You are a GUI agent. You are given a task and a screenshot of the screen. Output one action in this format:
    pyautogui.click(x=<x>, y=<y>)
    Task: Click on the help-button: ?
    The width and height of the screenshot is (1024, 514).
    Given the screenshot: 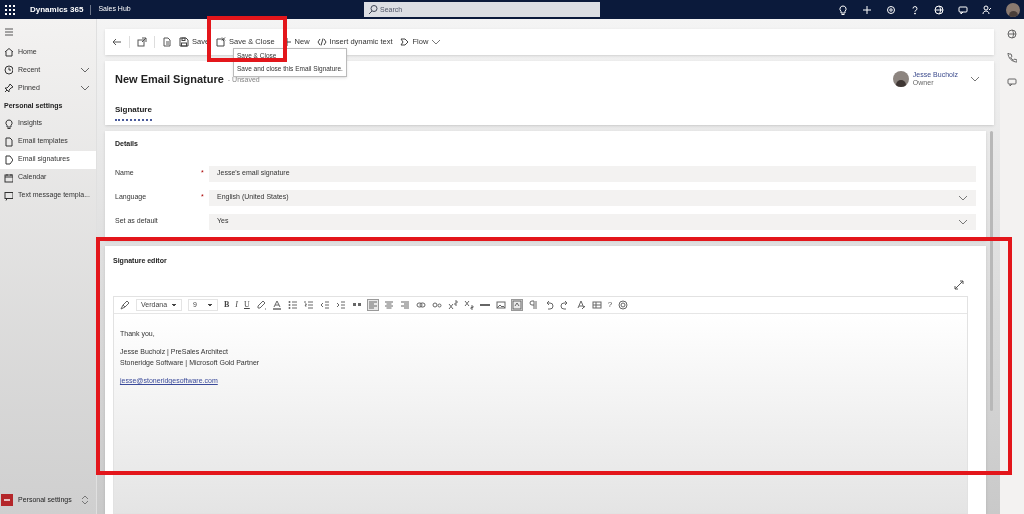 What is the action you would take?
    pyautogui.click(x=610, y=305)
    